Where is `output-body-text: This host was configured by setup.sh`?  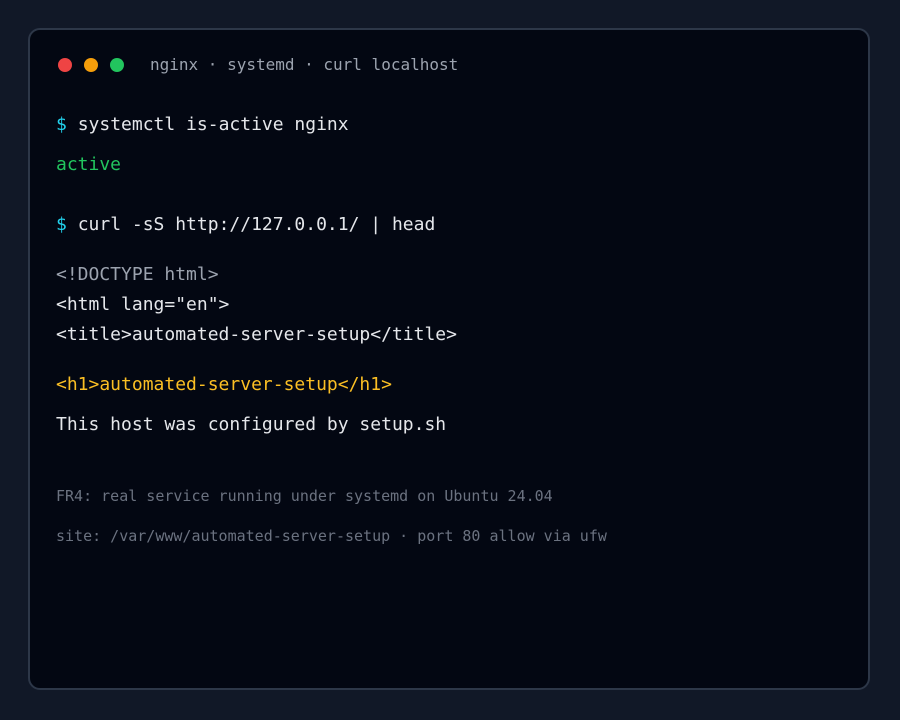 output-body-text: This host was configured by setup.sh is located at coordinates (251, 424).